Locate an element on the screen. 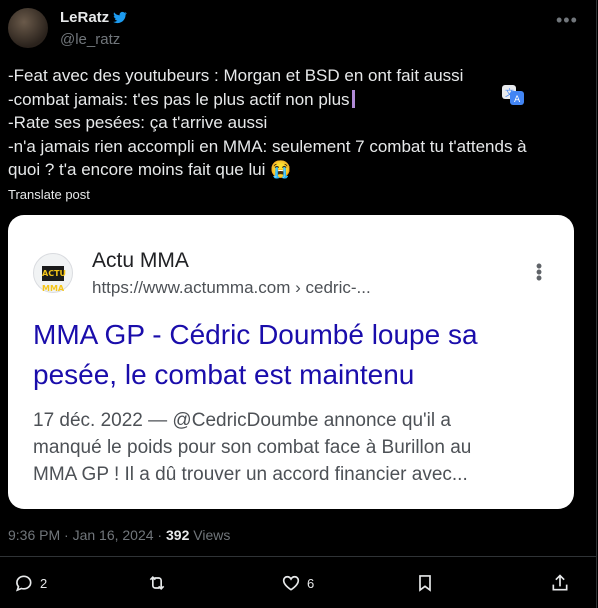 This screenshot has height=608, width=598. reply-icon is located at coordinates (23, 583).